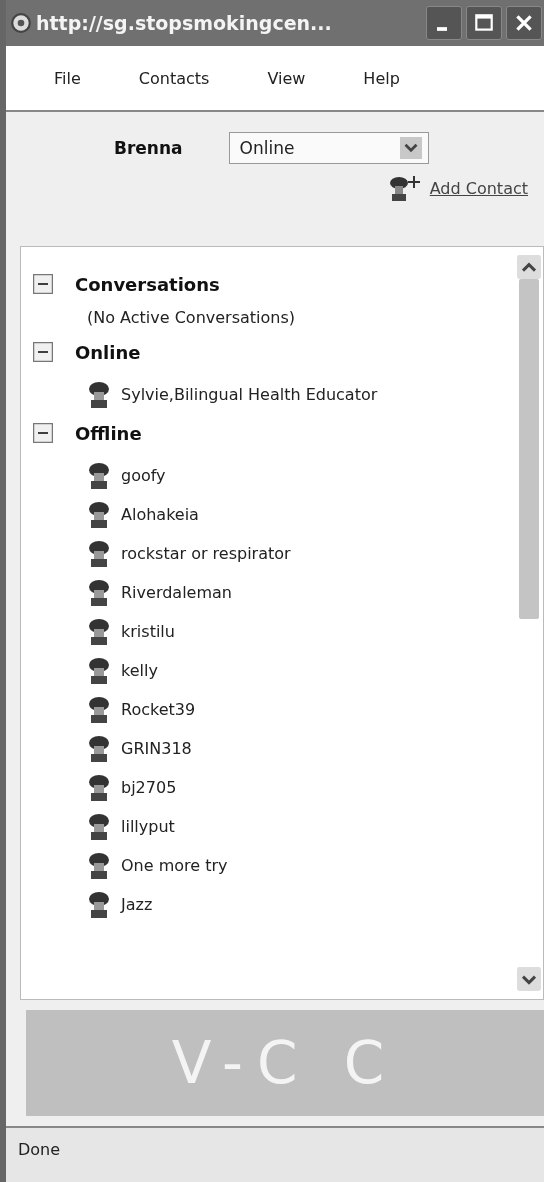 Image resolution: width=544 pixels, height=1182 pixels. Describe the element at coordinates (156, 748) in the screenshot. I see `contact-name: GRIN318` at that location.